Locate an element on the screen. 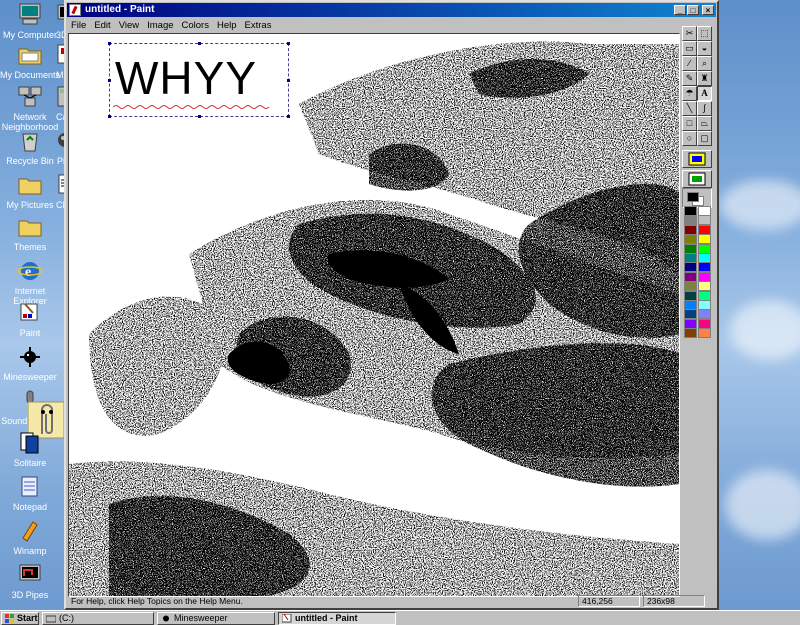 This screenshot has height=625, width=800. desktop-icon-my-computer: My Computer is located at coordinates (30, 21).